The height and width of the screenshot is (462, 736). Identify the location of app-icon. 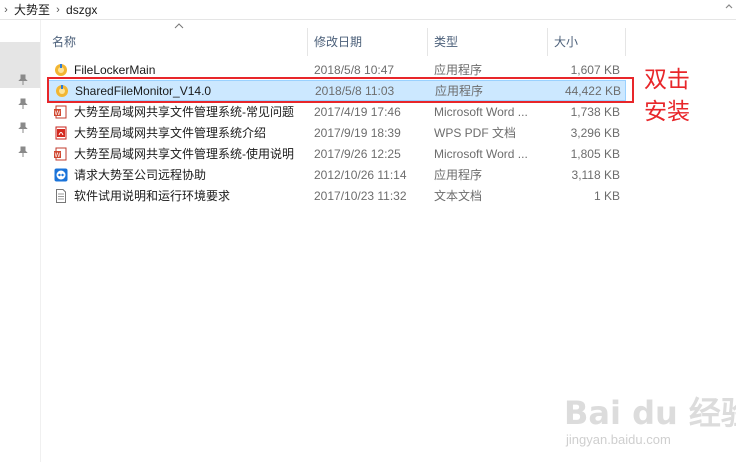
(61, 70).